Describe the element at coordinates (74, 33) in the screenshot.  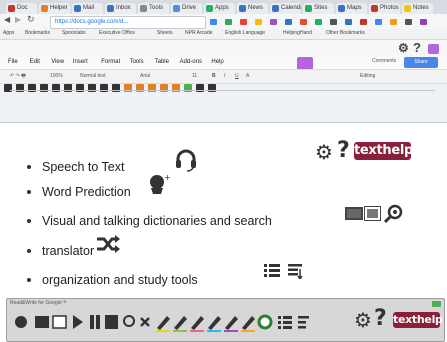
I see `bookmark-item: Spoonlabs` at that location.